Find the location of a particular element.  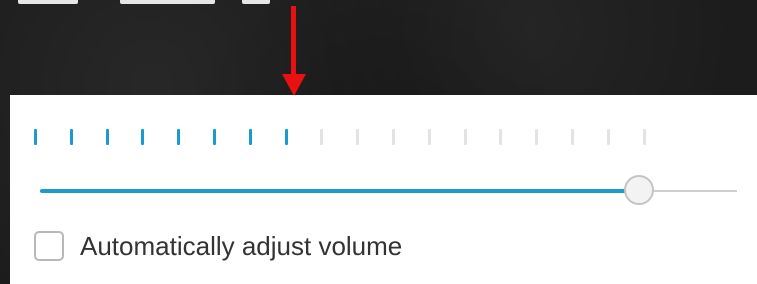

arrow-down-icon is located at coordinates (294, 51).